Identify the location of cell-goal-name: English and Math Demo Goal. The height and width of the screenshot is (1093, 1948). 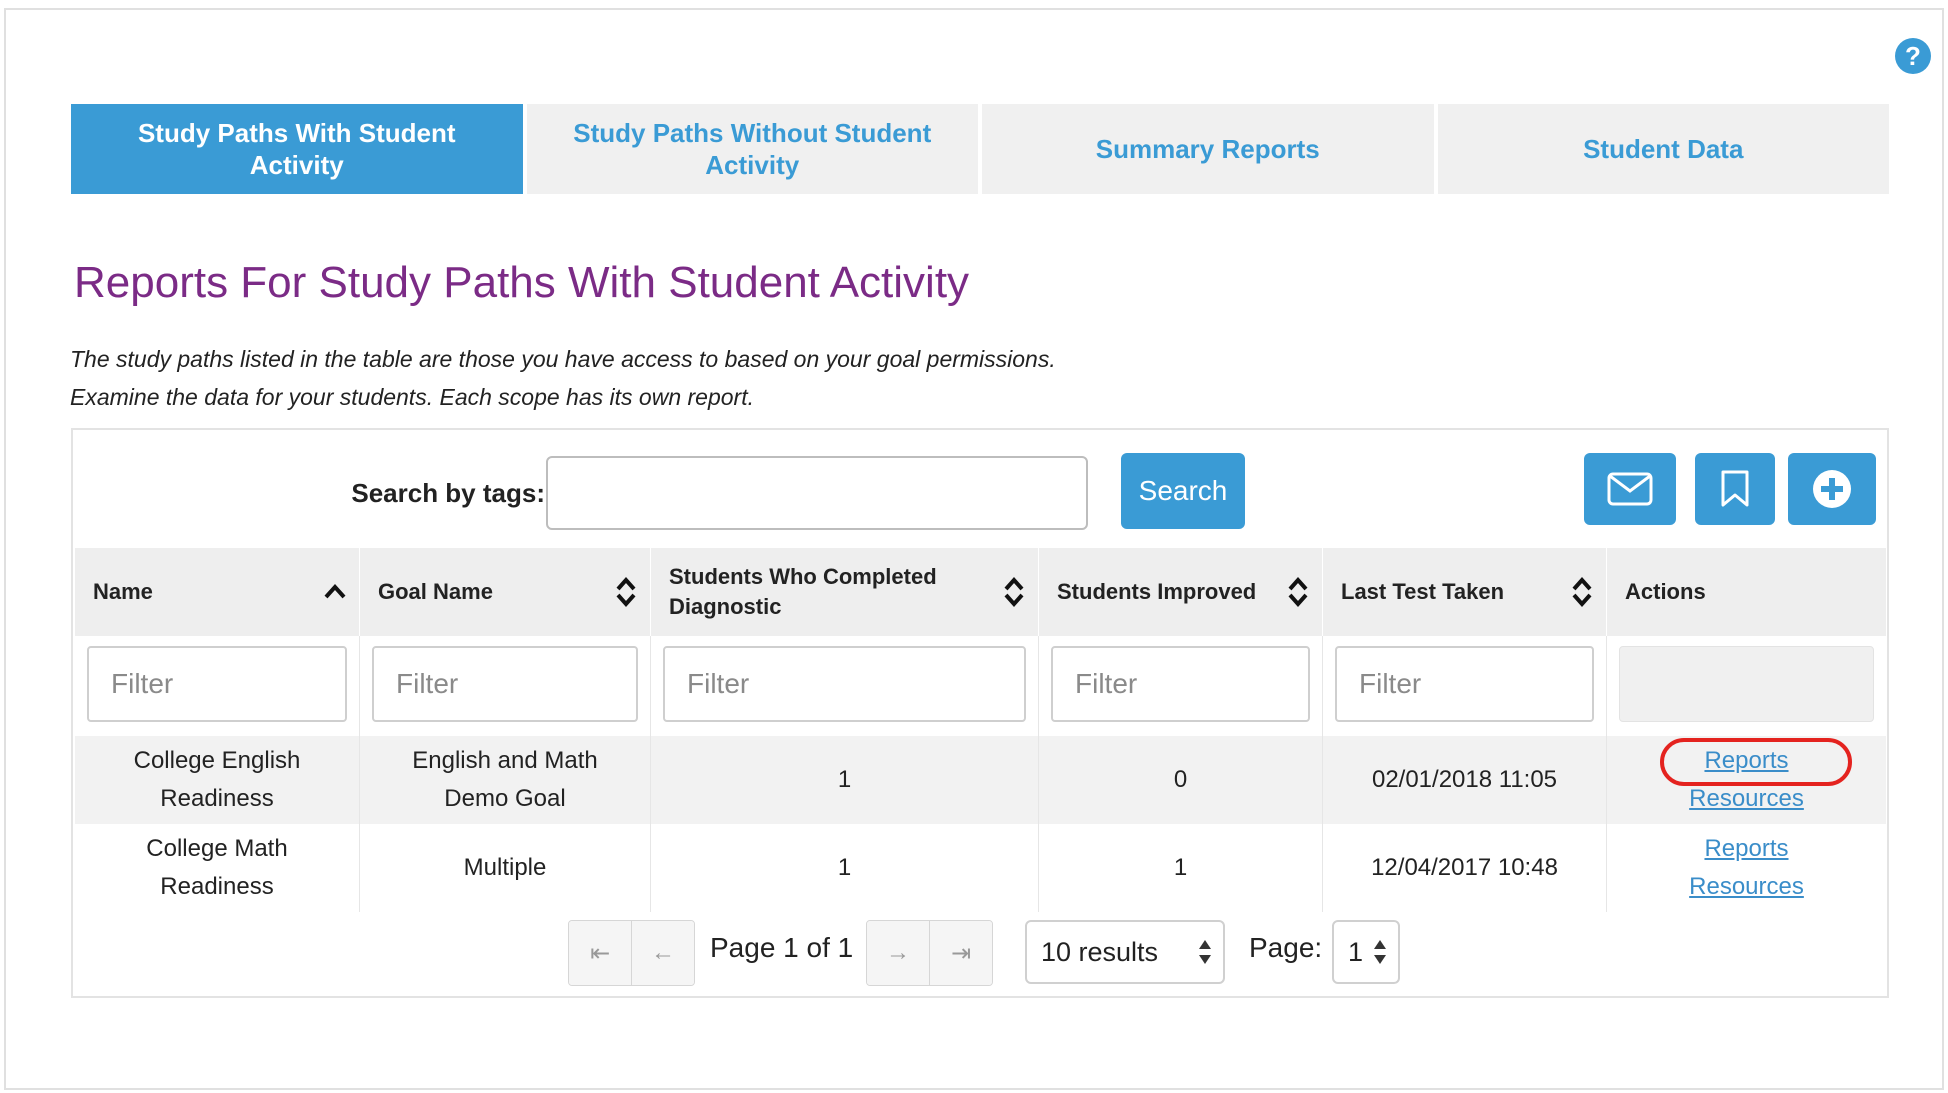
(505, 780).